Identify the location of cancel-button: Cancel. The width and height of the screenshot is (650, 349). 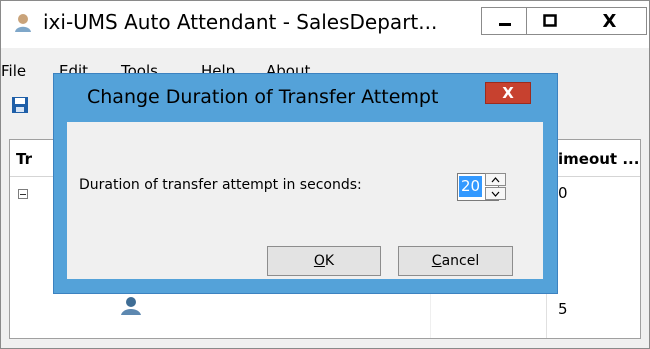
(455, 261).